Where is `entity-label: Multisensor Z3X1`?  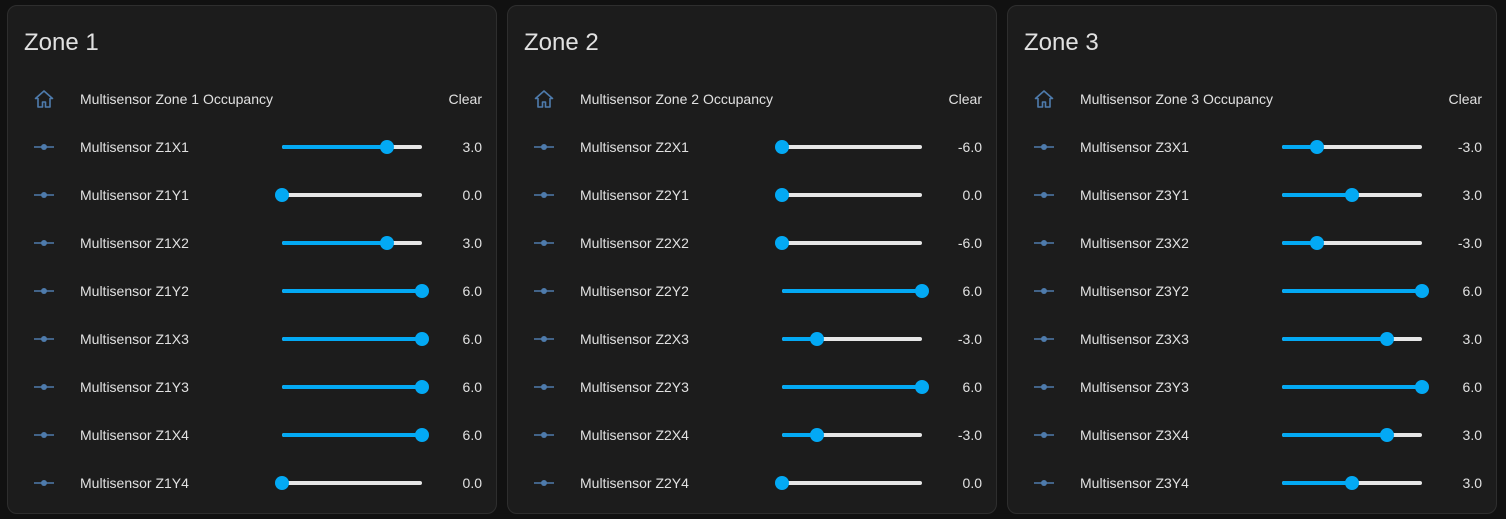 entity-label: Multisensor Z3X1 is located at coordinates (1134, 147).